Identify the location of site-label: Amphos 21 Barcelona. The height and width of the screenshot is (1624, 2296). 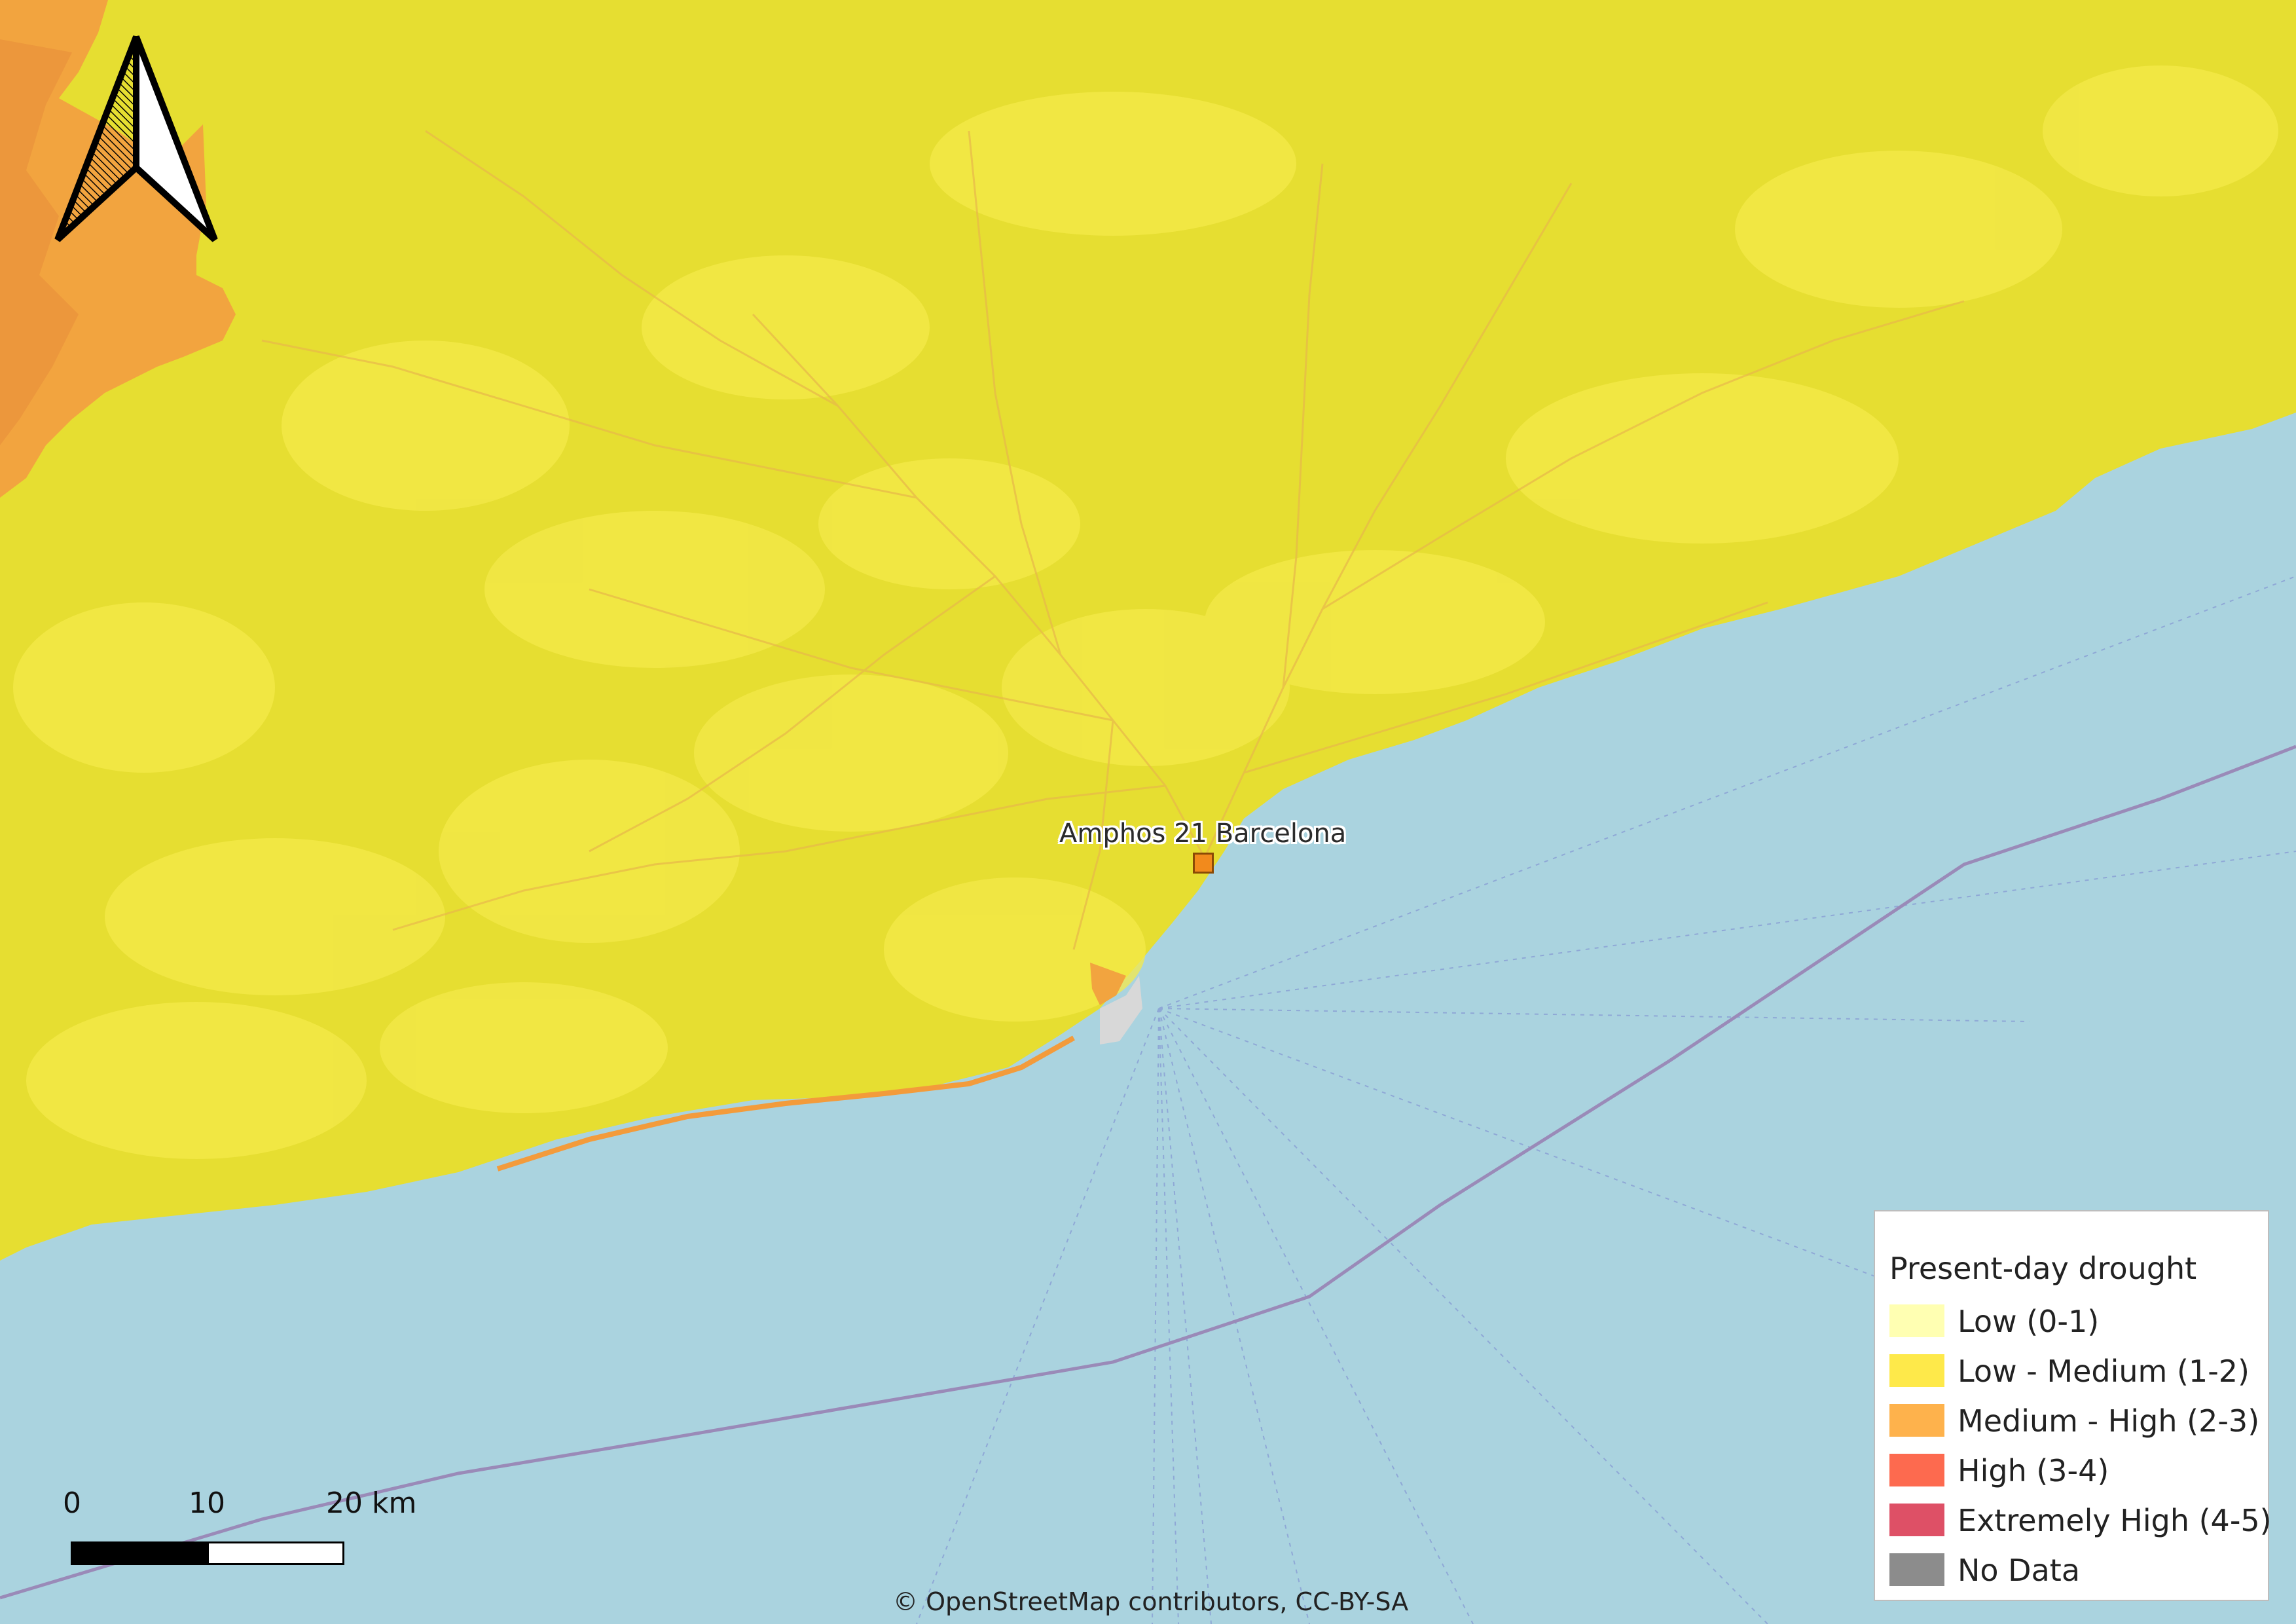
(1203, 834).